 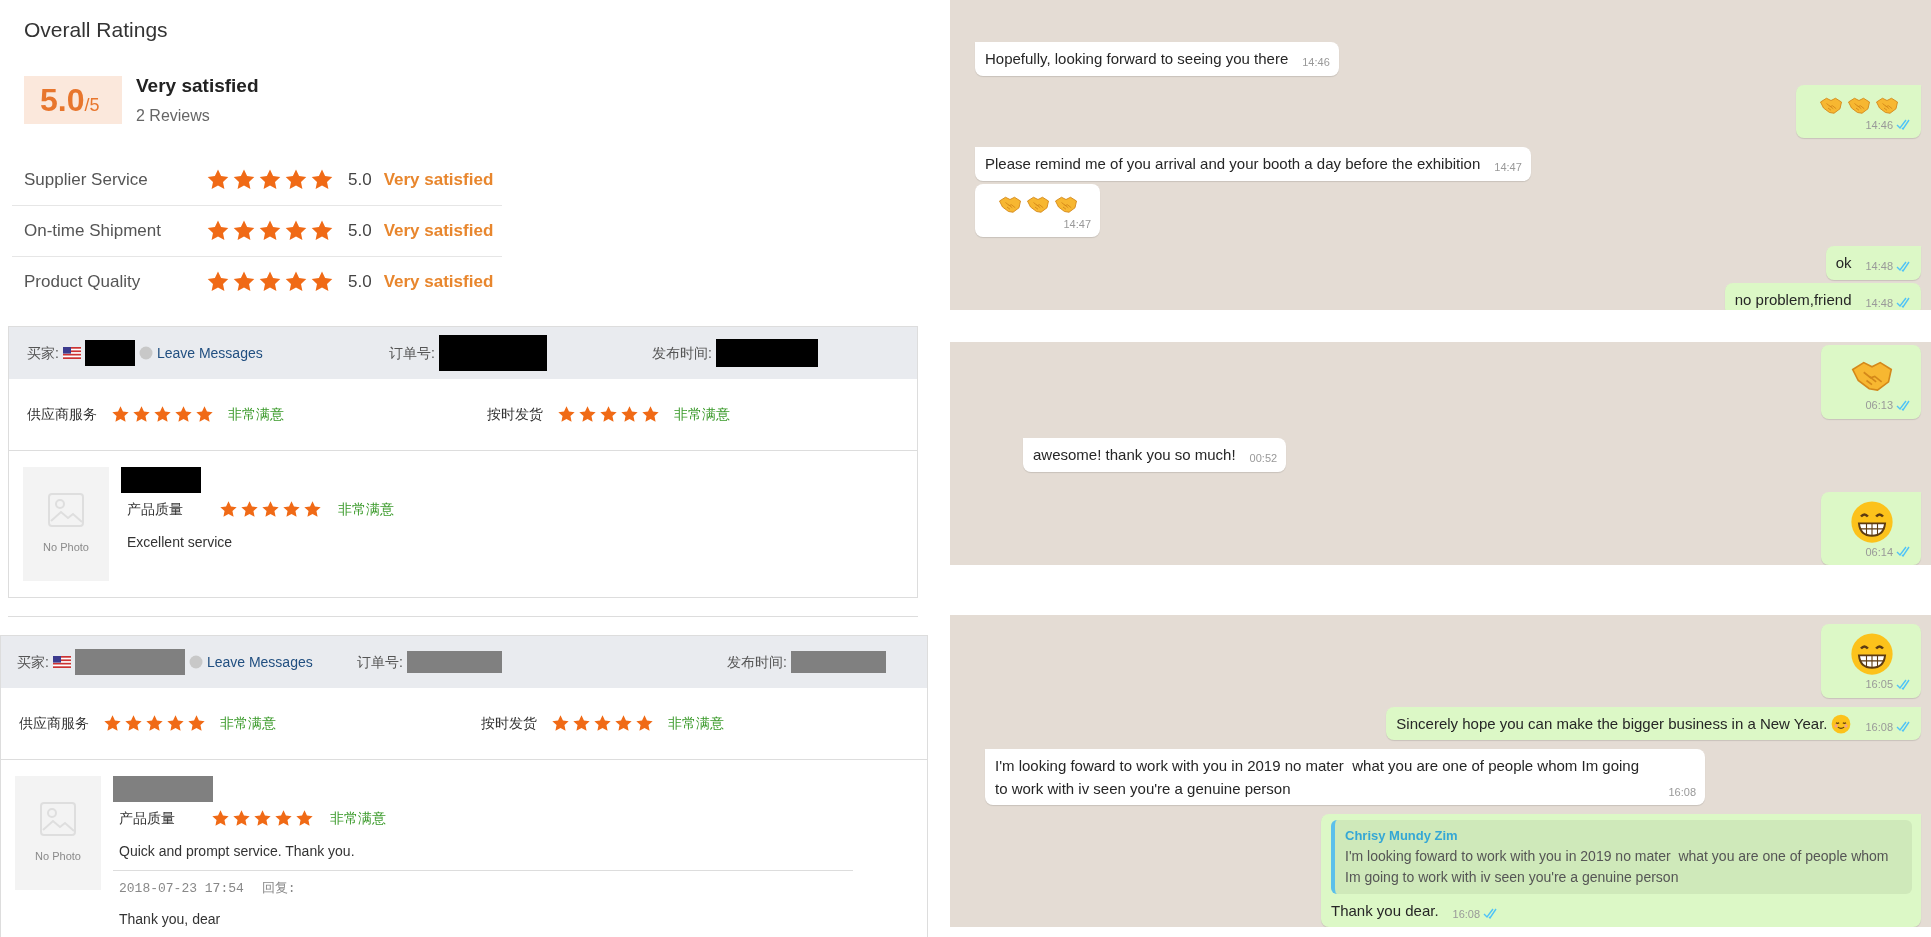 What do you see at coordinates (92, 105) in the screenshot?
I see `score-max: /5` at bounding box center [92, 105].